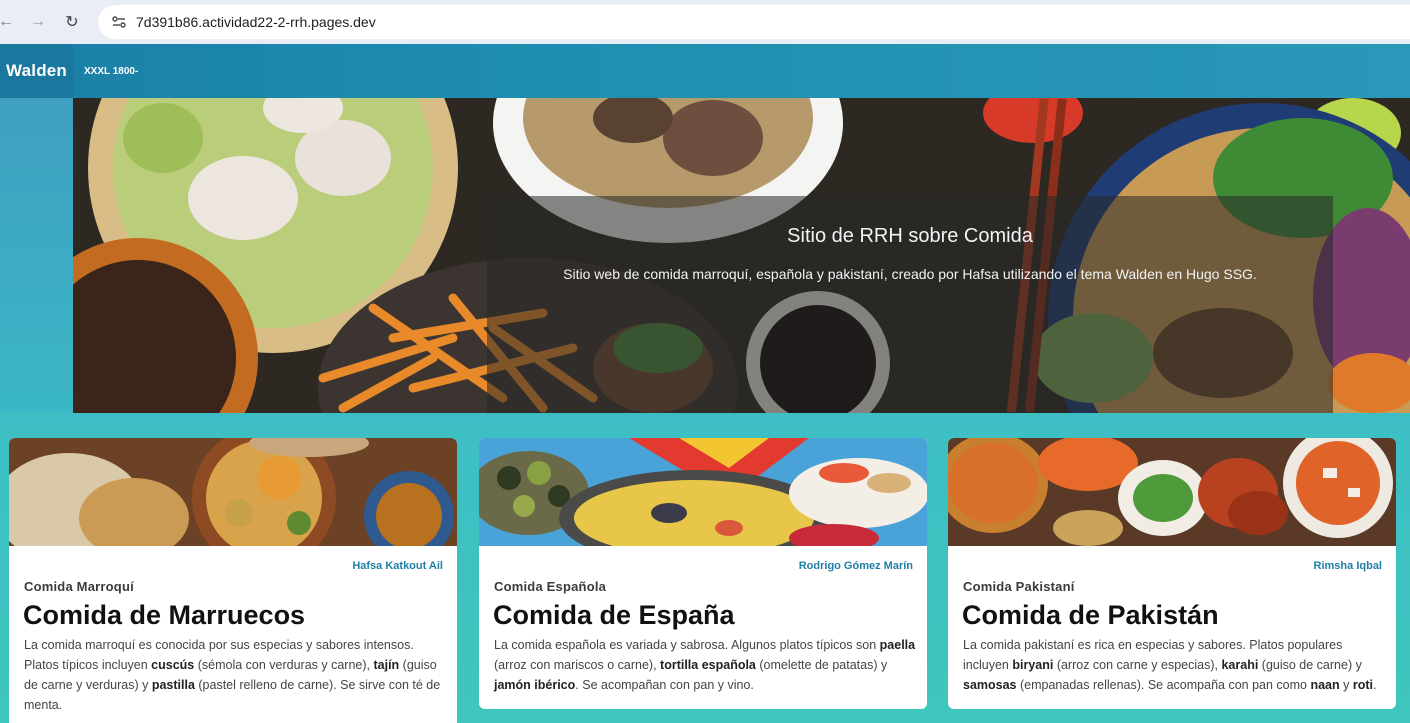  I want to click on card-author: Hafsa Katkout Ail, so click(397, 566).